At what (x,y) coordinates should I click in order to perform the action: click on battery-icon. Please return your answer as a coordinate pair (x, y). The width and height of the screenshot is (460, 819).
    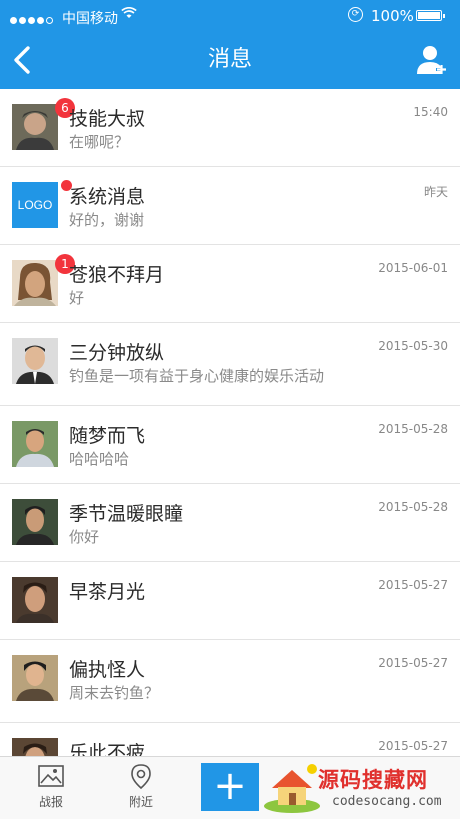
    Looking at the image, I should click on (430, 15).